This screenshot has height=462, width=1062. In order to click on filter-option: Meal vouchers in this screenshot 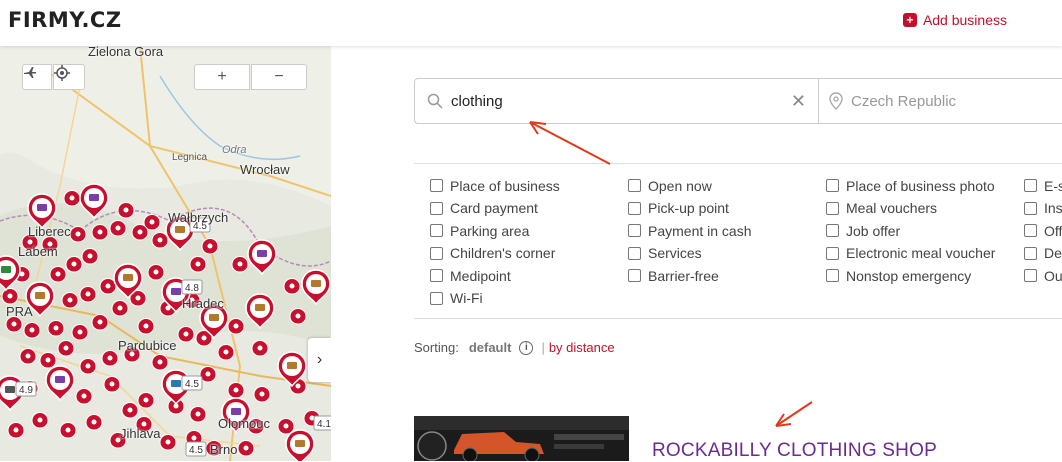, I will do `click(925, 209)`.